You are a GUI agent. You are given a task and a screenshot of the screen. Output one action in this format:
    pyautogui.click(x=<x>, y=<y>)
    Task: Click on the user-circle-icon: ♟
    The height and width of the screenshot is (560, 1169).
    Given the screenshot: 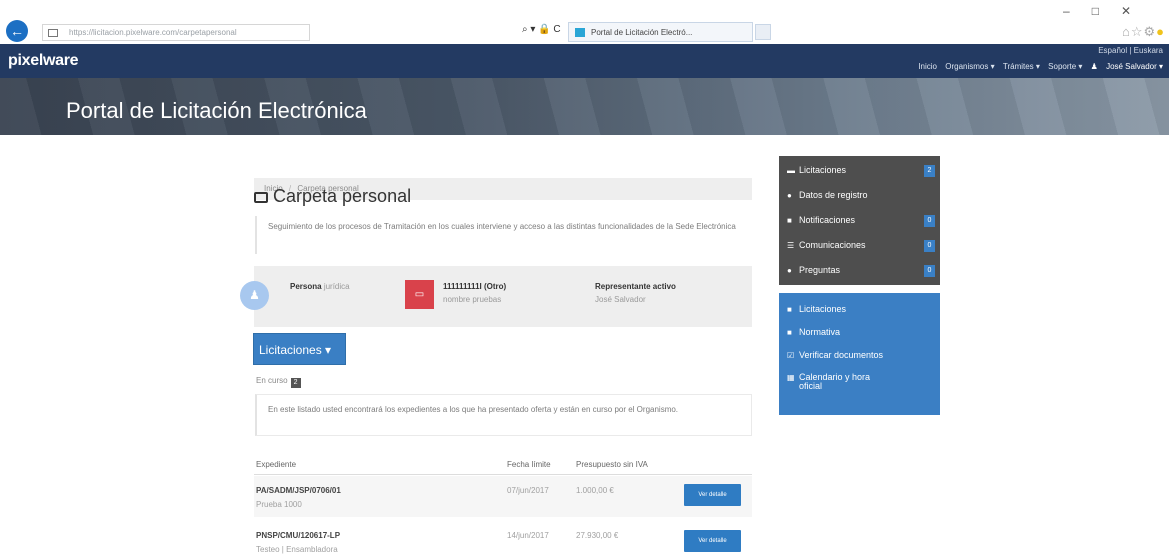 What is the action you would take?
    pyautogui.click(x=254, y=295)
    